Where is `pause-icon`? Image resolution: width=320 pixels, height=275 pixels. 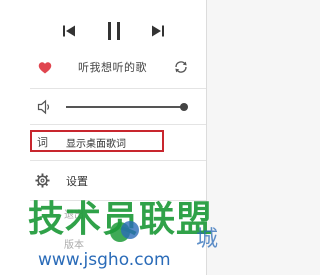 pause-icon is located at coordinates (114, 31).